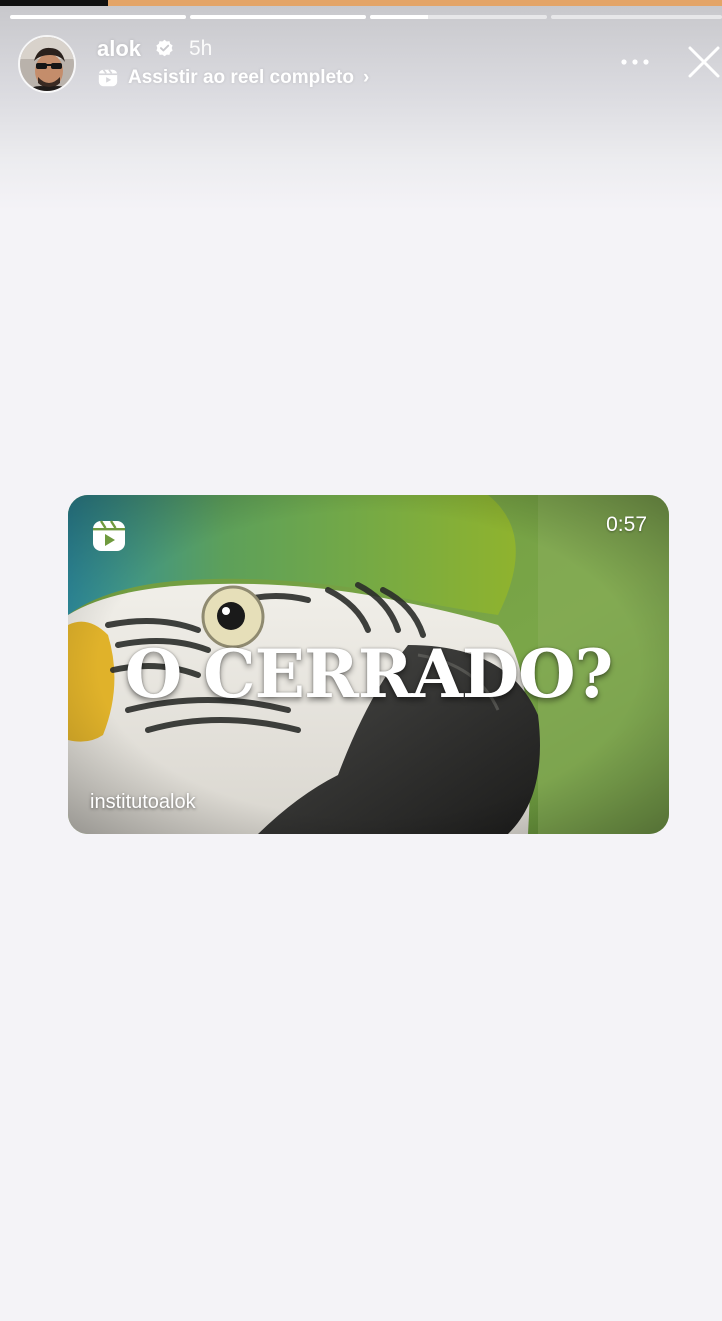  I want to click on reel-author: institutoalok, so click(143, 802).